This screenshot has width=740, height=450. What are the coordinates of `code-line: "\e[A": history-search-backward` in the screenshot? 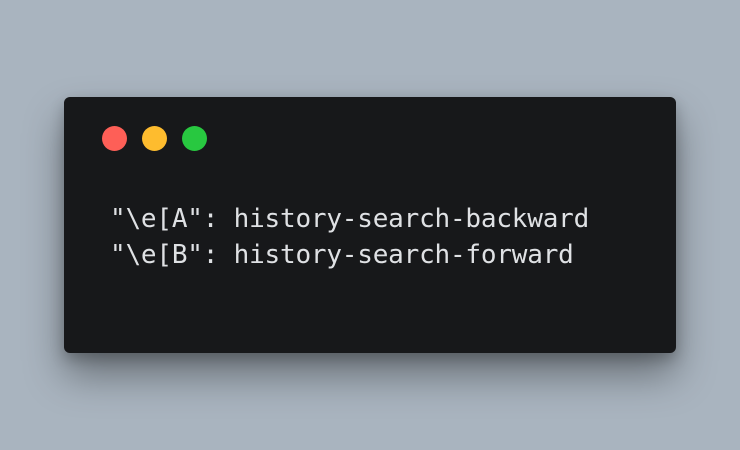 It's located at (350, 219).